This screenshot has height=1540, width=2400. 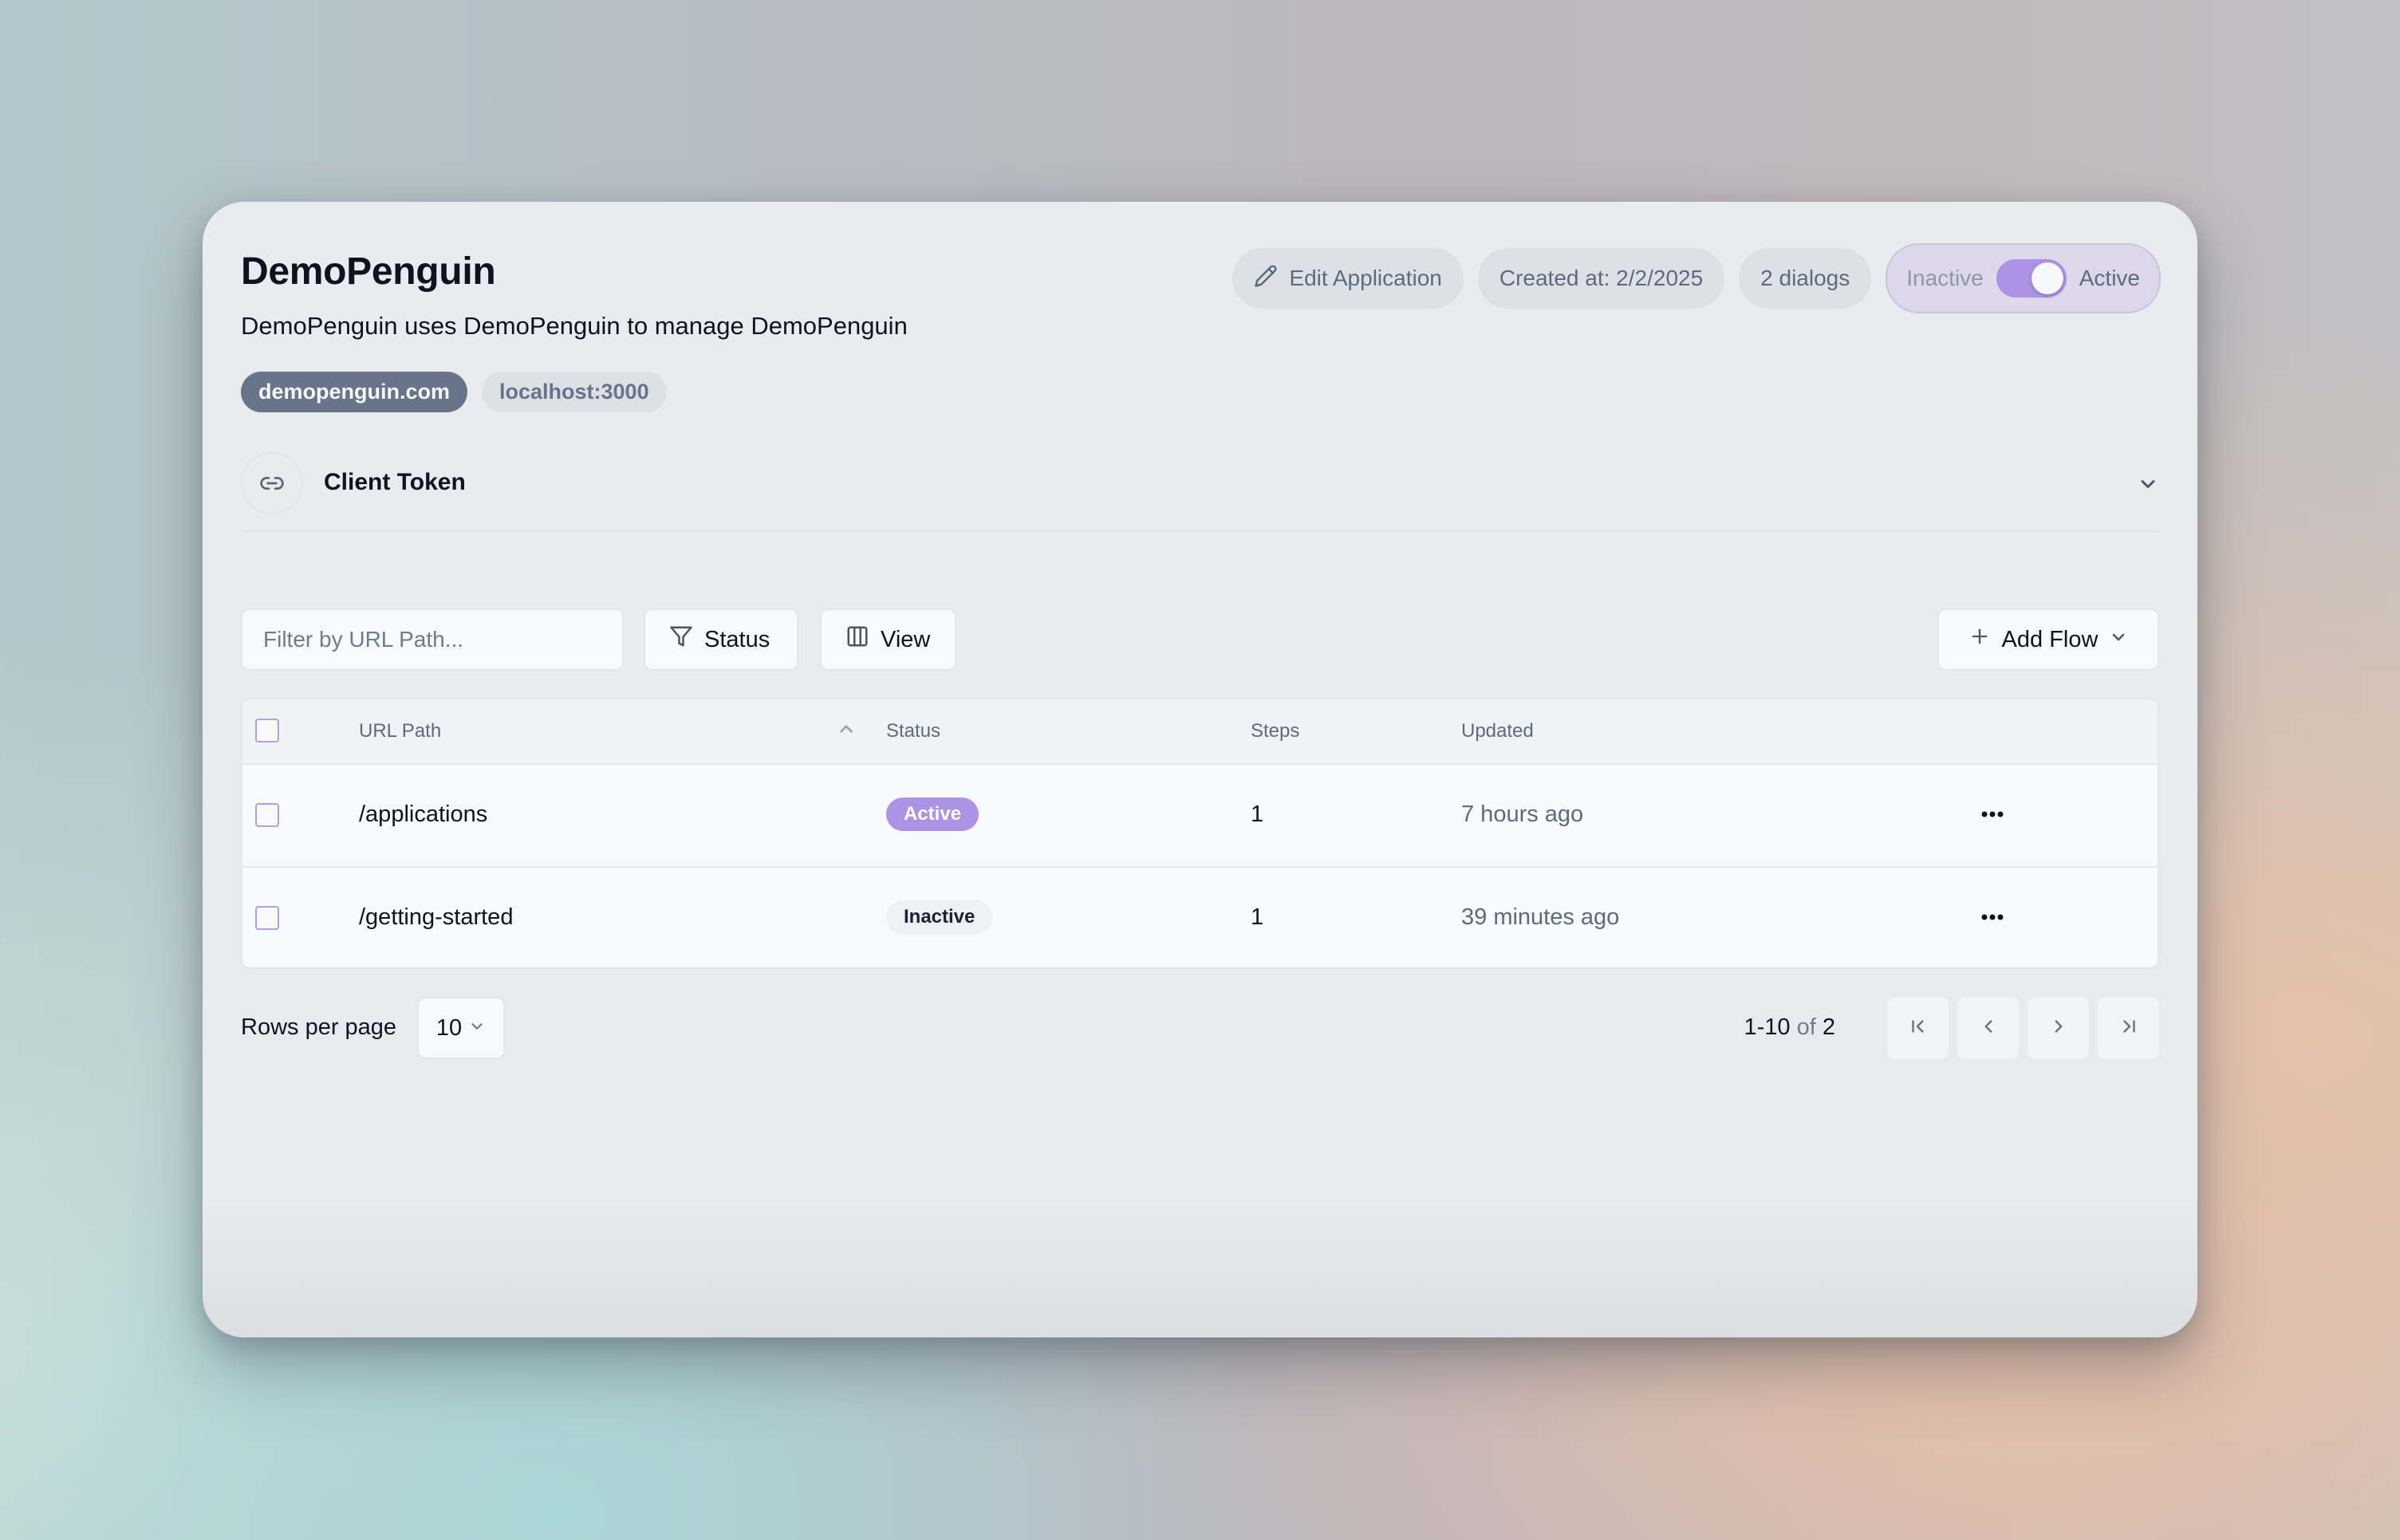 What do you see at coordinates (1200, 1028) in the screenshot?
I see `pagination: Rows per page 10 1-10 of 2` at bounding box center [1200, 1028].